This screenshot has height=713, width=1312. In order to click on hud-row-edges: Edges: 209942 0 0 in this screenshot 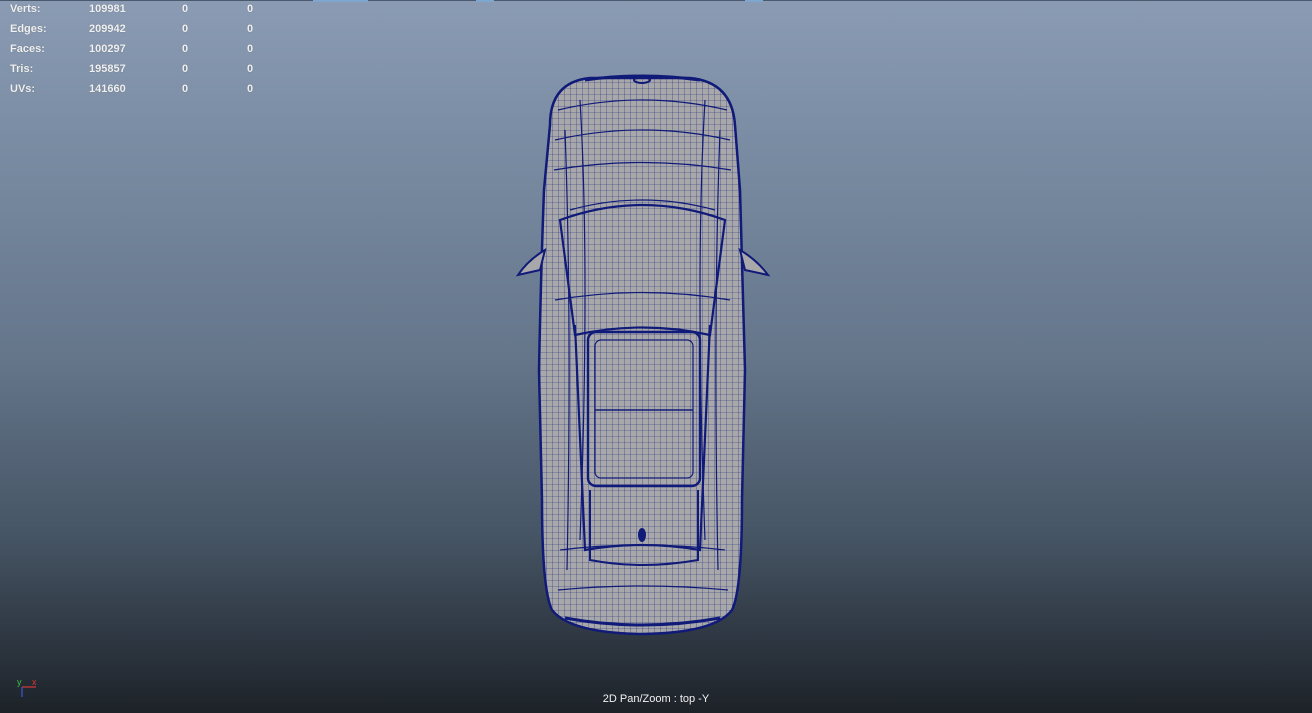, I will do `click(140, 33)`.